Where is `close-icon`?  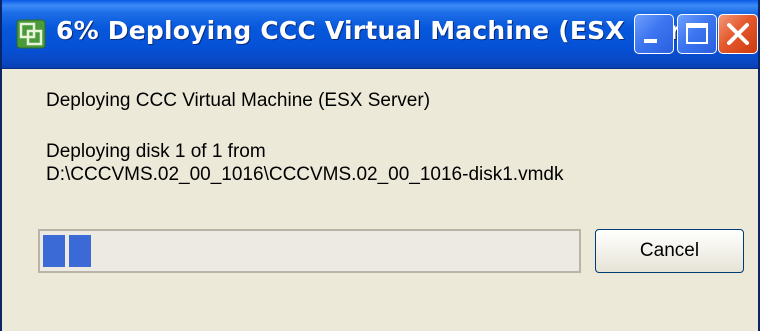
close-icon is located at coordinates (738, 34).